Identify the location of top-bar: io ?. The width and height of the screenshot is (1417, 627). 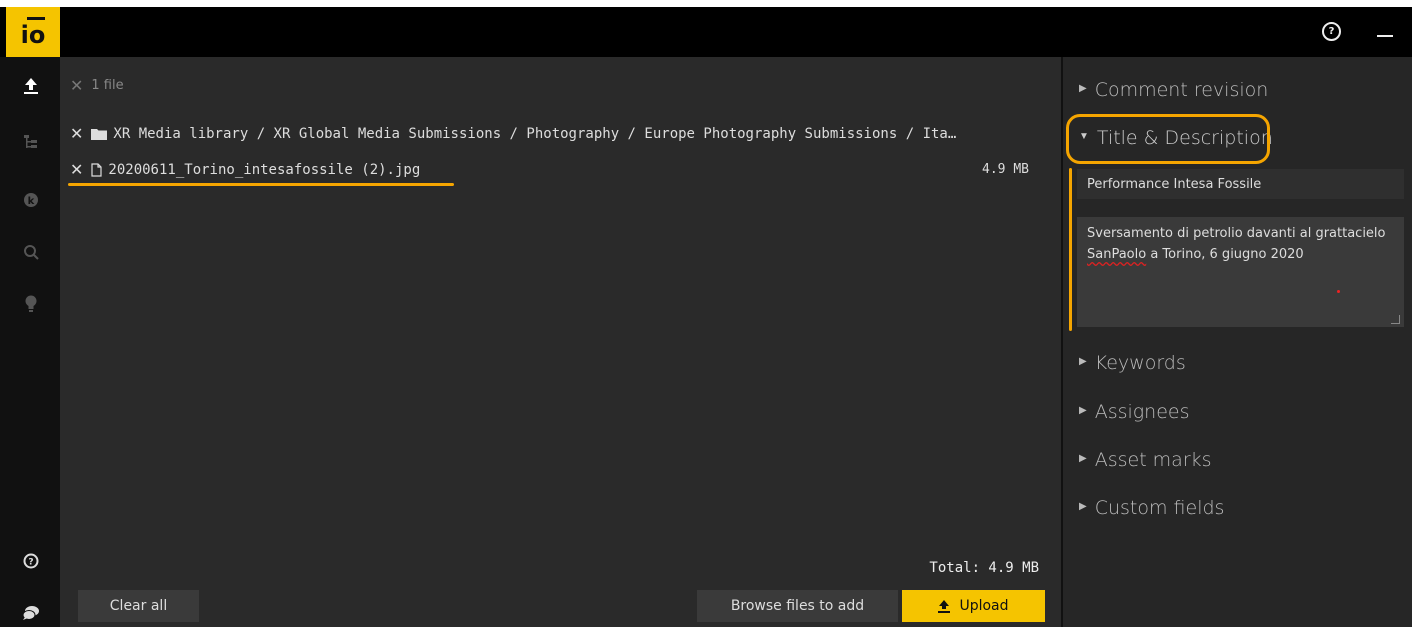
(706, 32).